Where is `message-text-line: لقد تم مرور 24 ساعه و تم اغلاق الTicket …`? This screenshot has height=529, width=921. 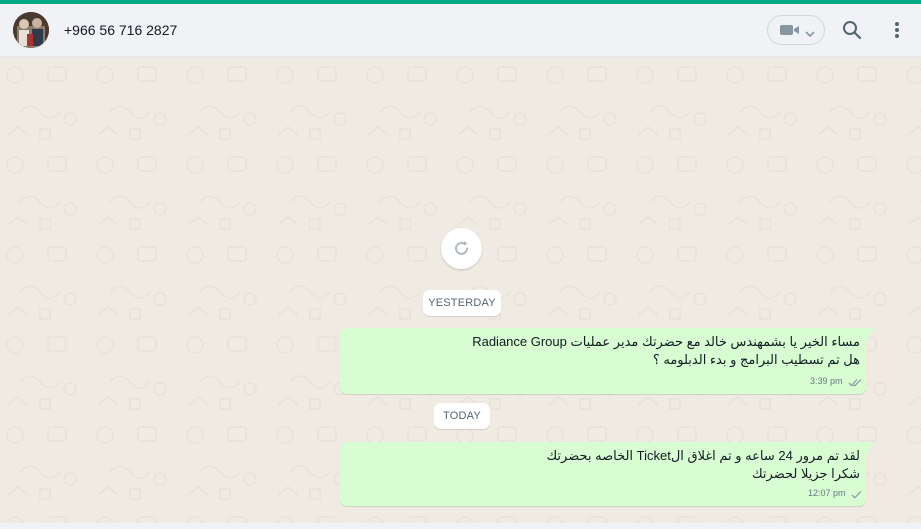
message-text-line: لقد تم مرور 24 ساعه و تم اغلاق الTicket … is located at coordinates (703, 455).